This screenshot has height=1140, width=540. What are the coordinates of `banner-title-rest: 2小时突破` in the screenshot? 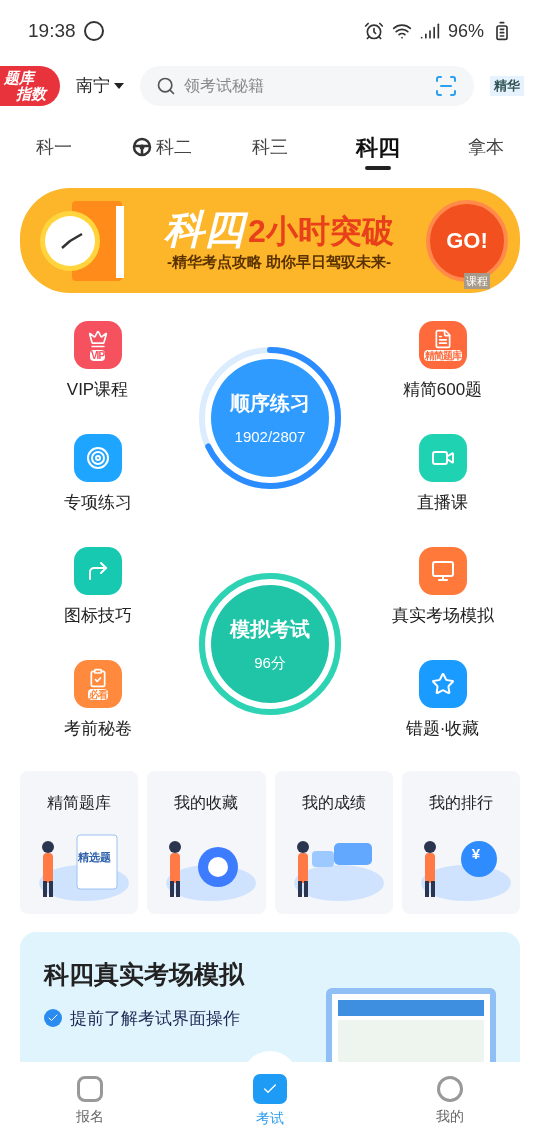 It's located at (321, 232).